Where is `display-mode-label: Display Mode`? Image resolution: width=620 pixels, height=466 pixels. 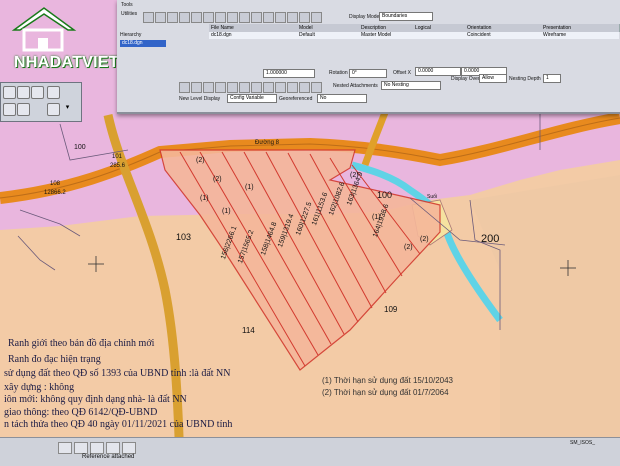 display-mode-label: Display Mode is located at coordinates (364, 17).